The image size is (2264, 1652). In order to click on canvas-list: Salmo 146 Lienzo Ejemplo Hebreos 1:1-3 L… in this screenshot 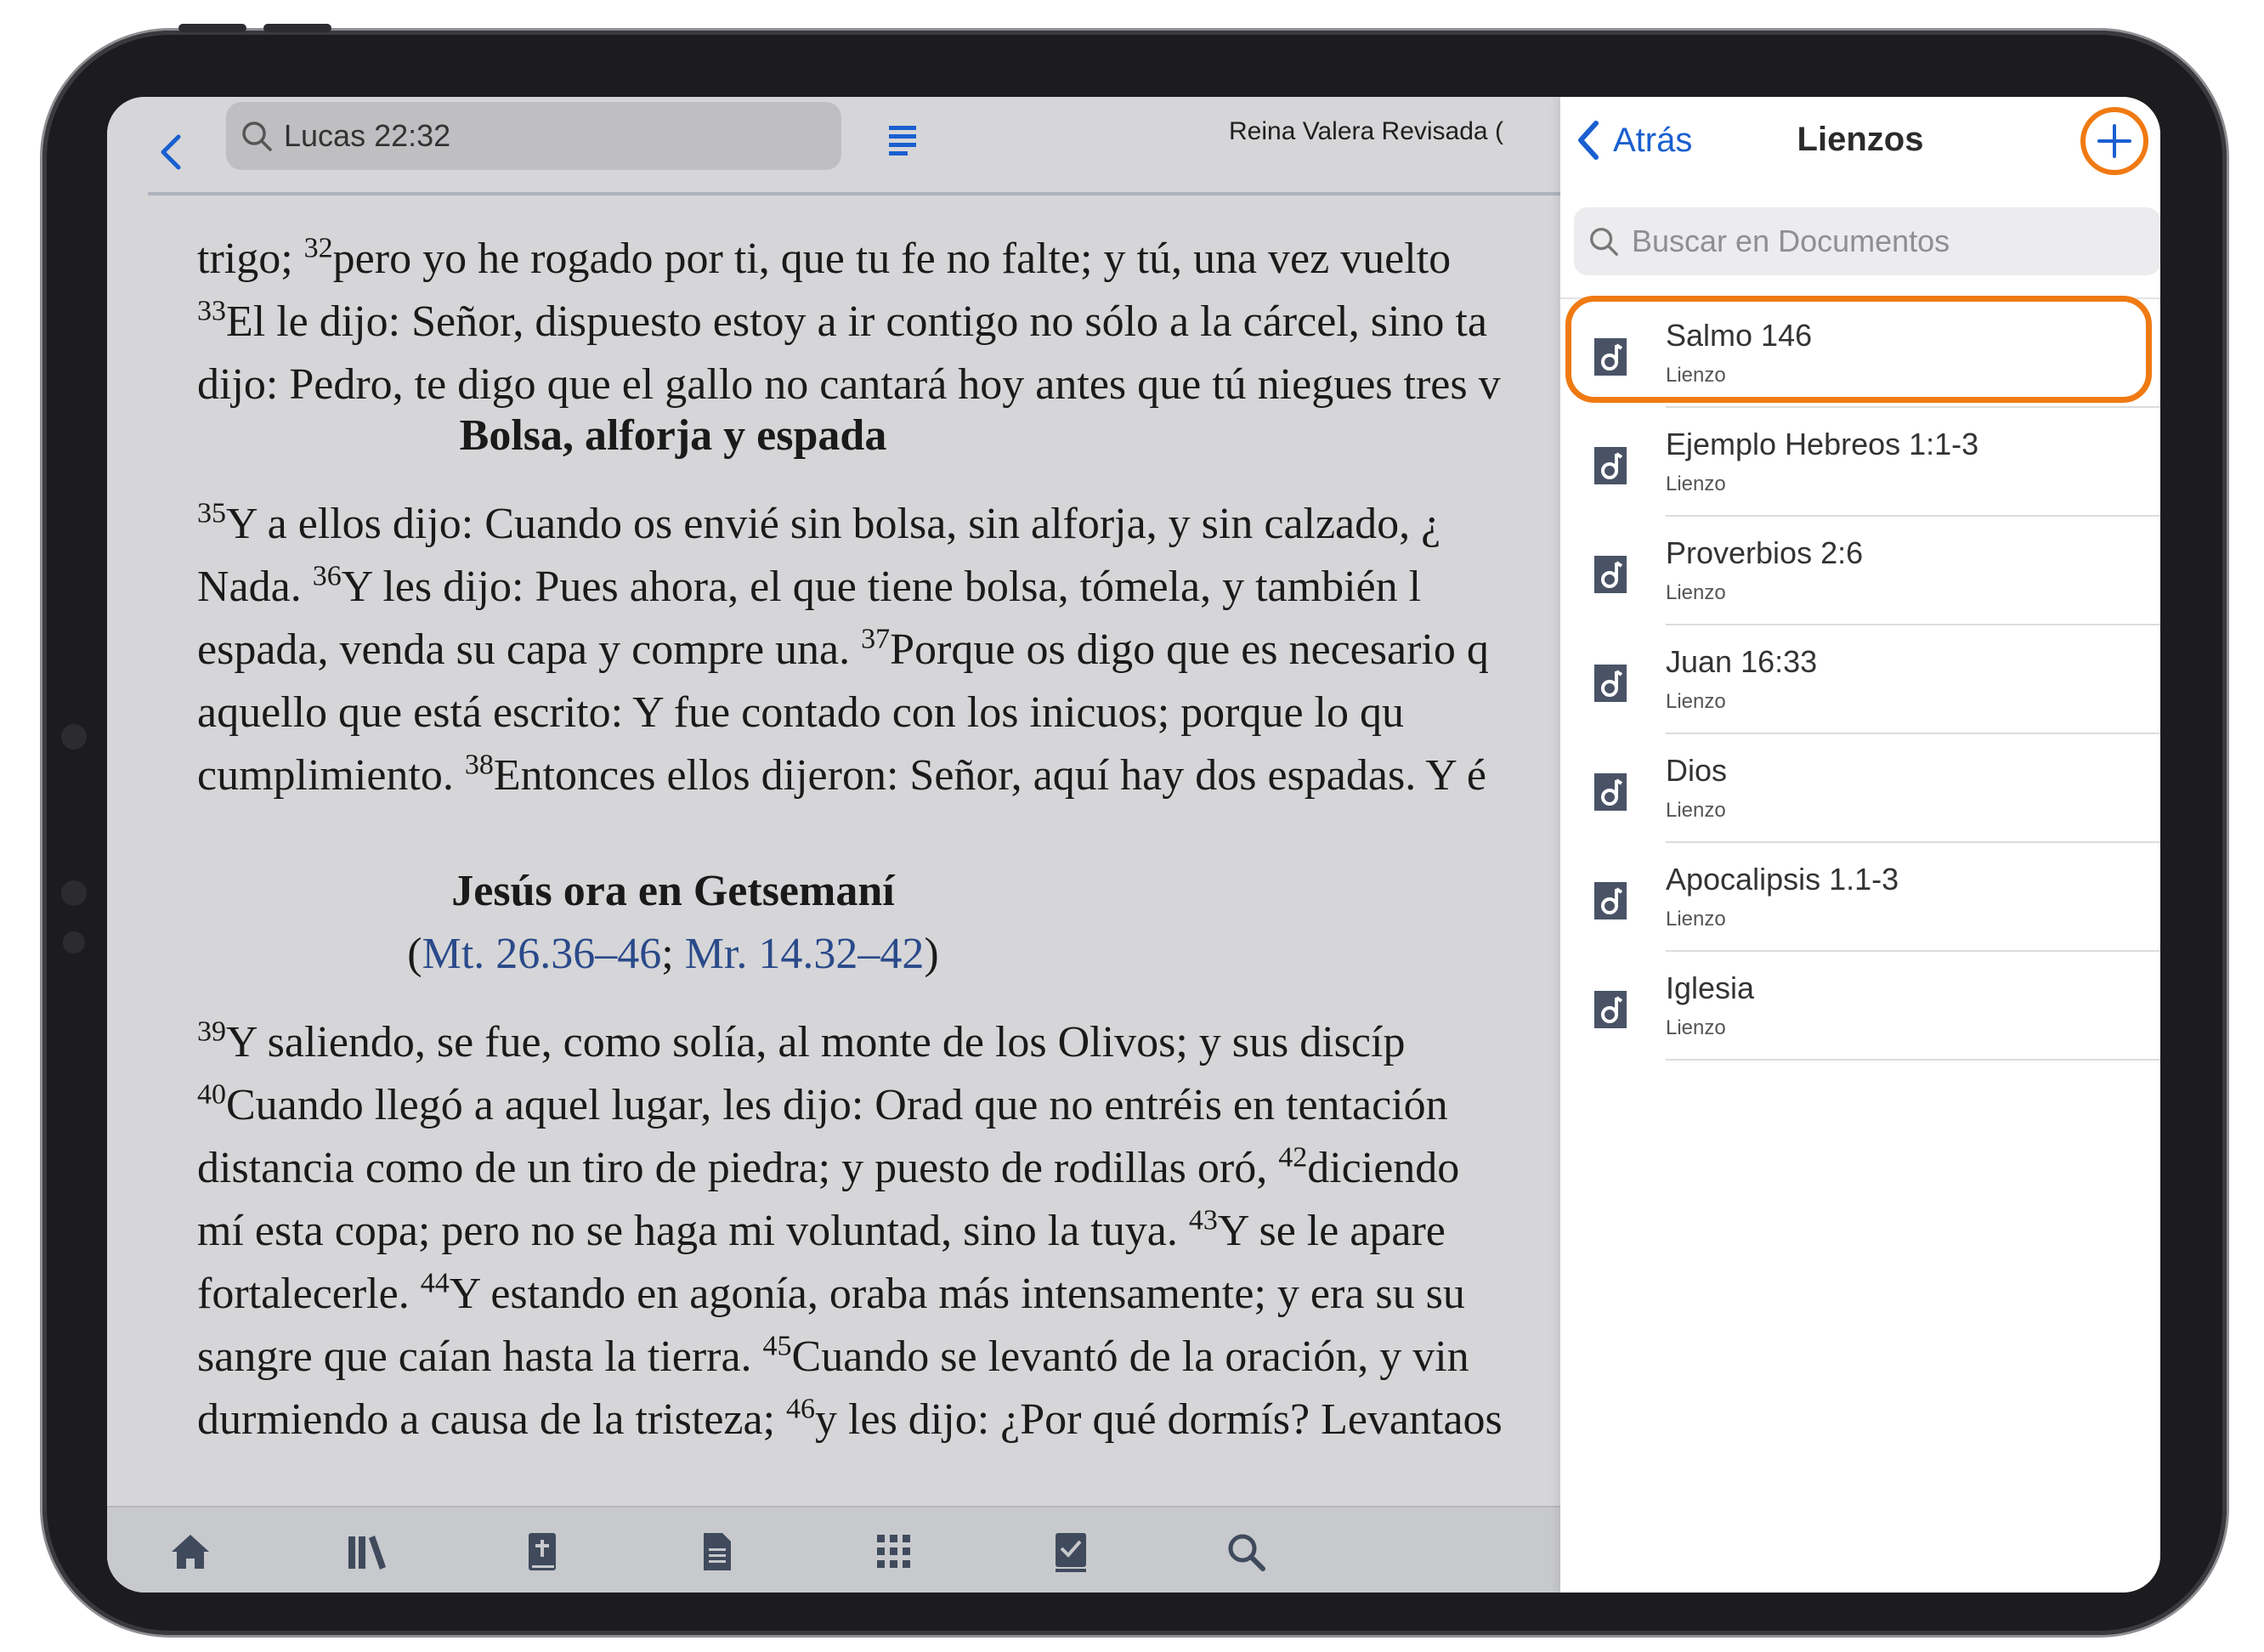, I will do `click(1860, 678)`.